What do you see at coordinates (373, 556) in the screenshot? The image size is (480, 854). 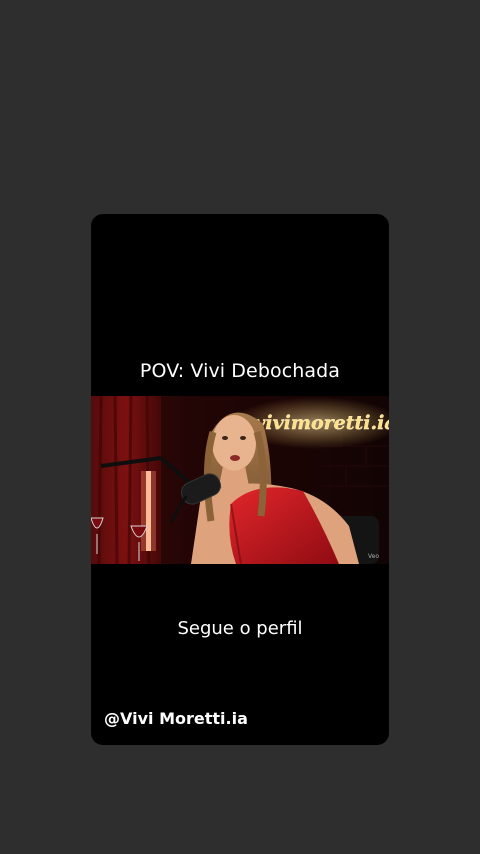 I see `video-watermark: Veo` at bounding box center [373, 556].